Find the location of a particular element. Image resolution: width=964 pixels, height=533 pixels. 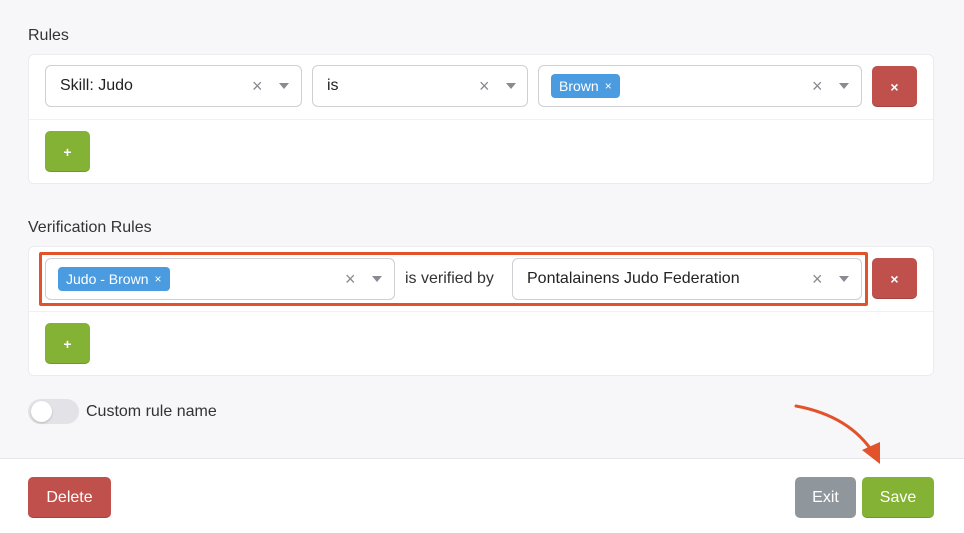

value-tag-label: Brown is located at coordinates (579, 86).